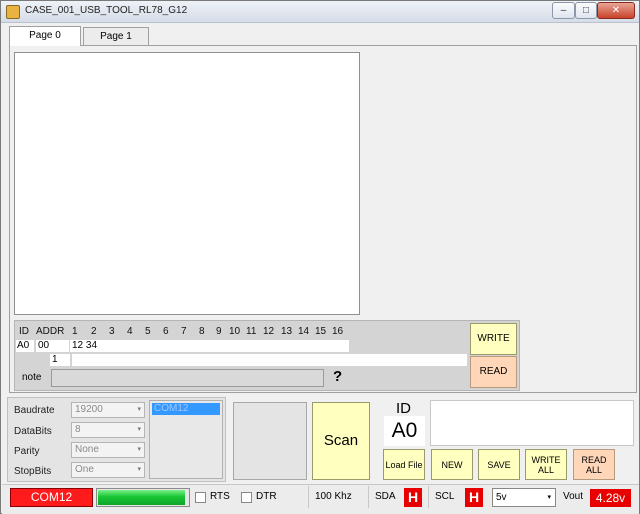 This screenshot has height=514, width=640. I want to click on stopbits-label: StopBits, so click(33, 471).